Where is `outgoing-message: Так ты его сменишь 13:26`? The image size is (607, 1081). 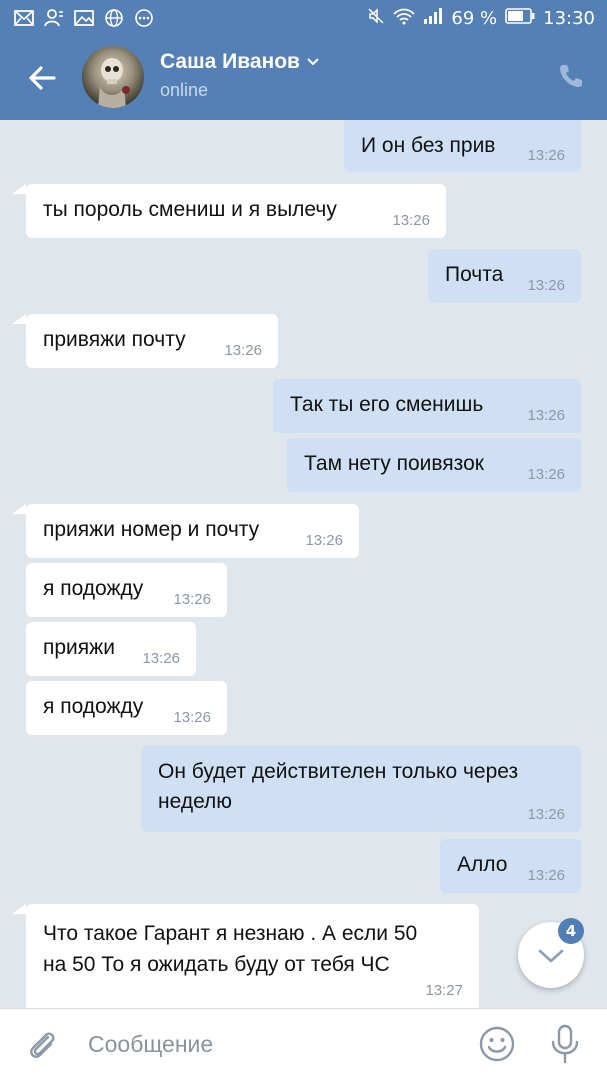 outgoing-message: Так ты его сменишь 13:26 is located at coordinates (427, 406).